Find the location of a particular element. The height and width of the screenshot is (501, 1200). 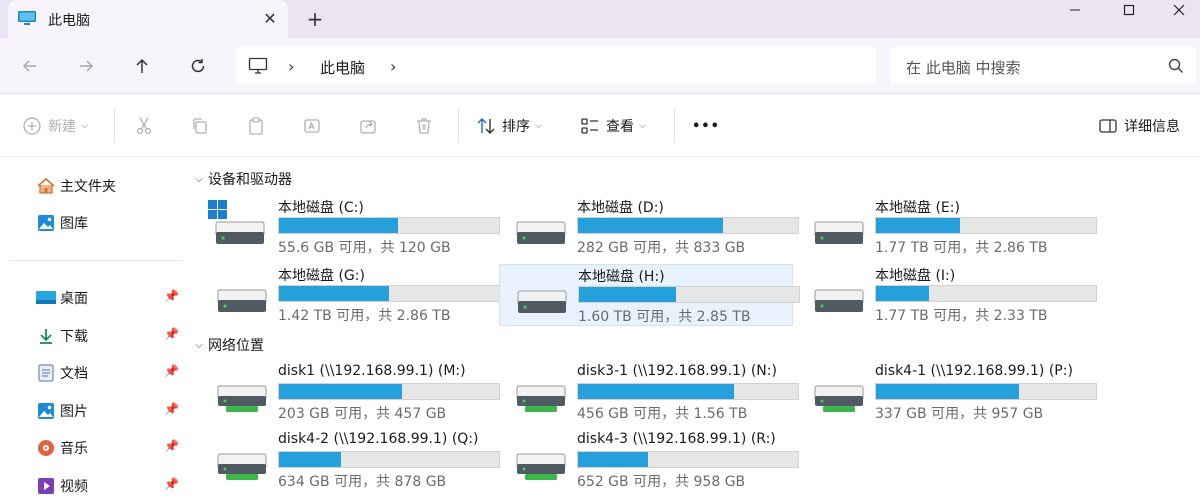

sidebar-item-home: 主文件夹 is located at coordinates (111, 186).